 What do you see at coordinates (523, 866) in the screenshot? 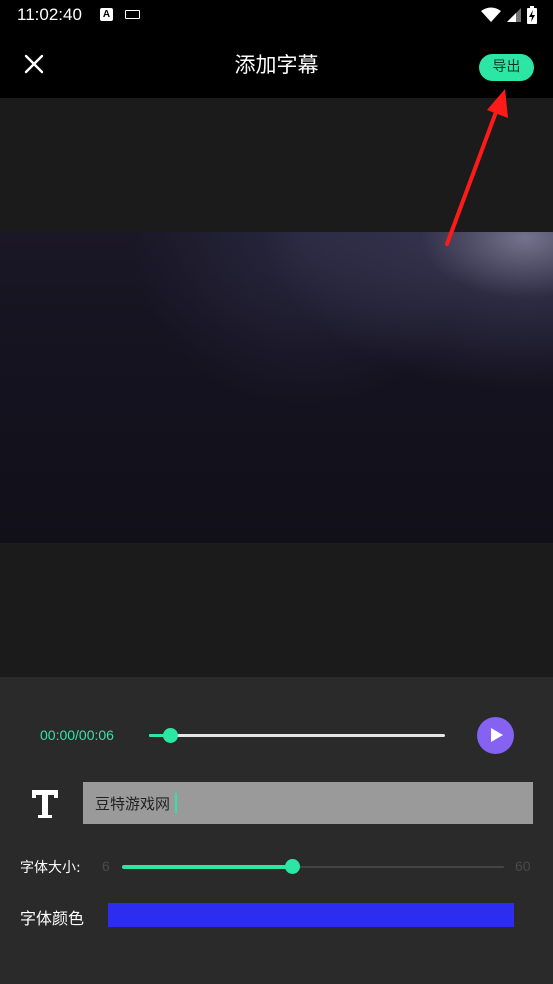
I see `font-size-max-label: 60` at bounding box center [523, 866].